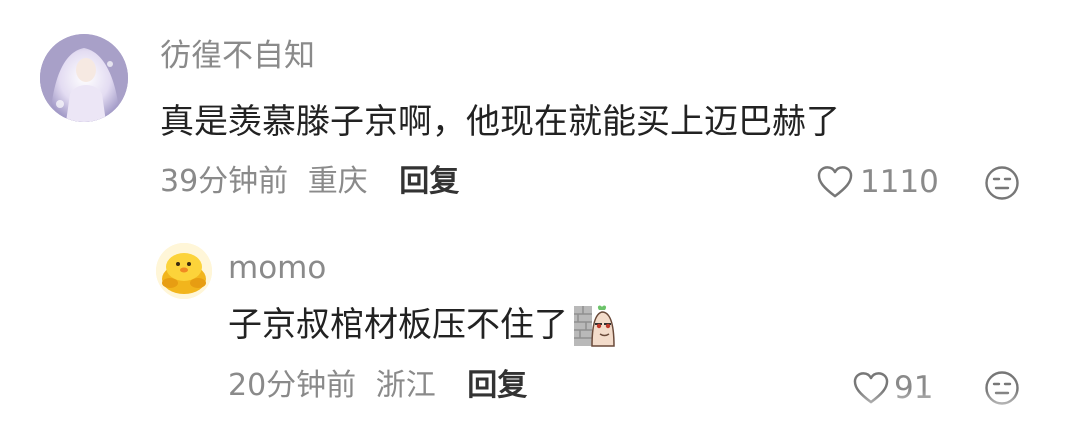  I want to click on like-count: 1110, so click(899, 182).